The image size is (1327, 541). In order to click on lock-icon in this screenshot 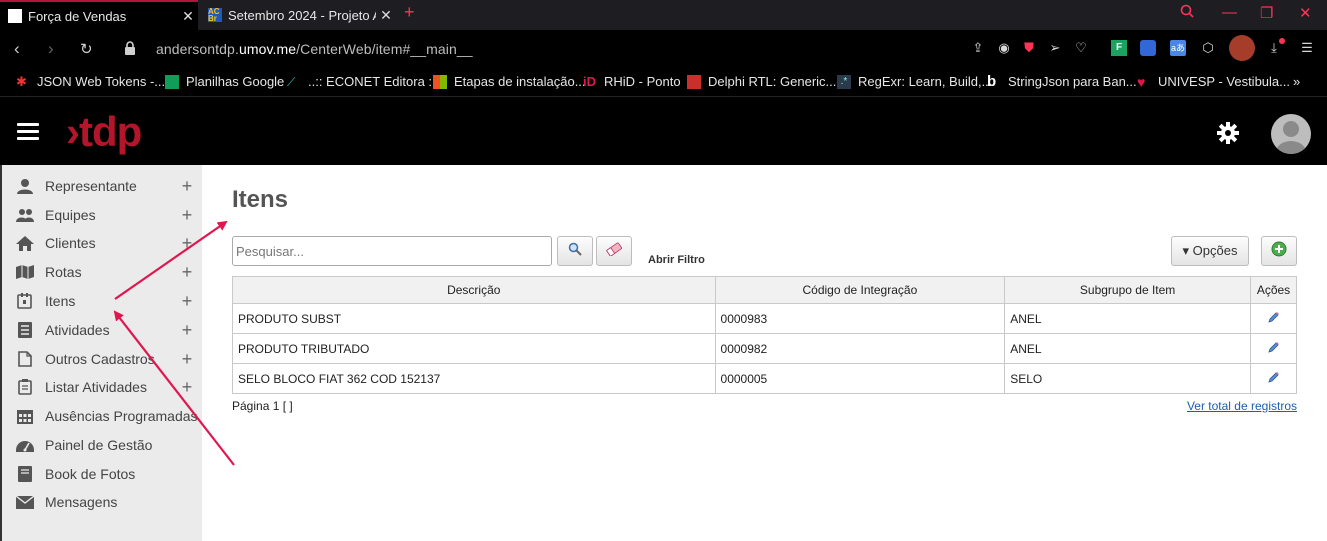, I will do `click(130, 50)`.